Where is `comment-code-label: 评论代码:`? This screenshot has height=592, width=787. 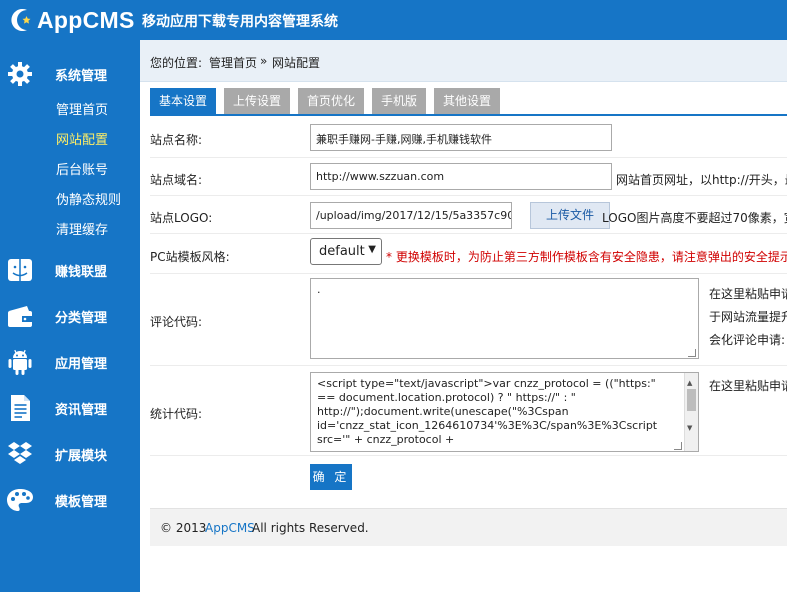 comment-code-label: 评论代码: is located at coordinates (176, 322).